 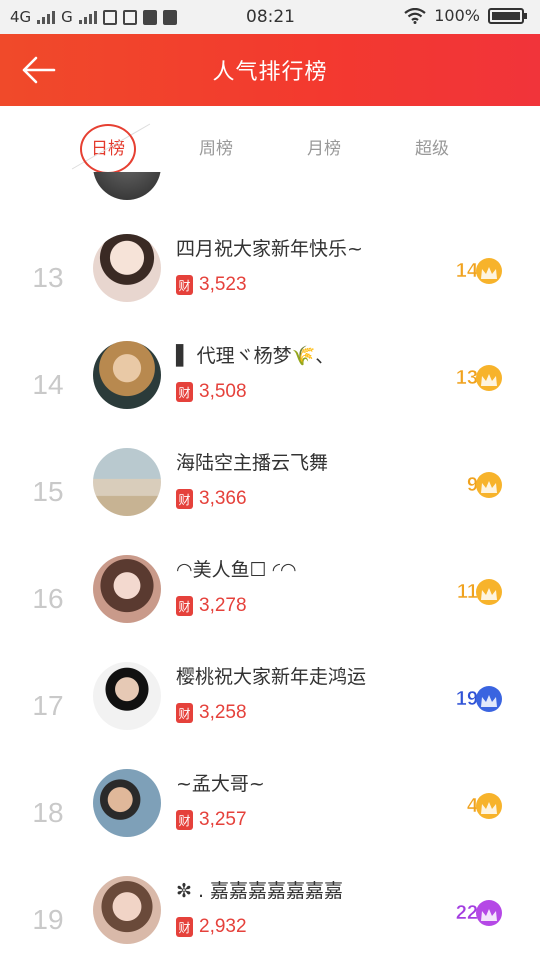 I want to click on rank-number: 17, so click(x=48, y=705).